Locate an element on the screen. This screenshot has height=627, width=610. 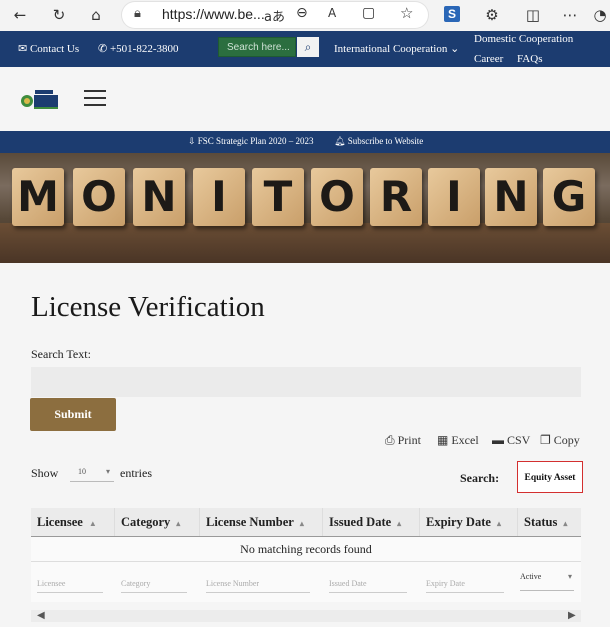
excel-icon: ▦ is located at coordinates (443, 440).